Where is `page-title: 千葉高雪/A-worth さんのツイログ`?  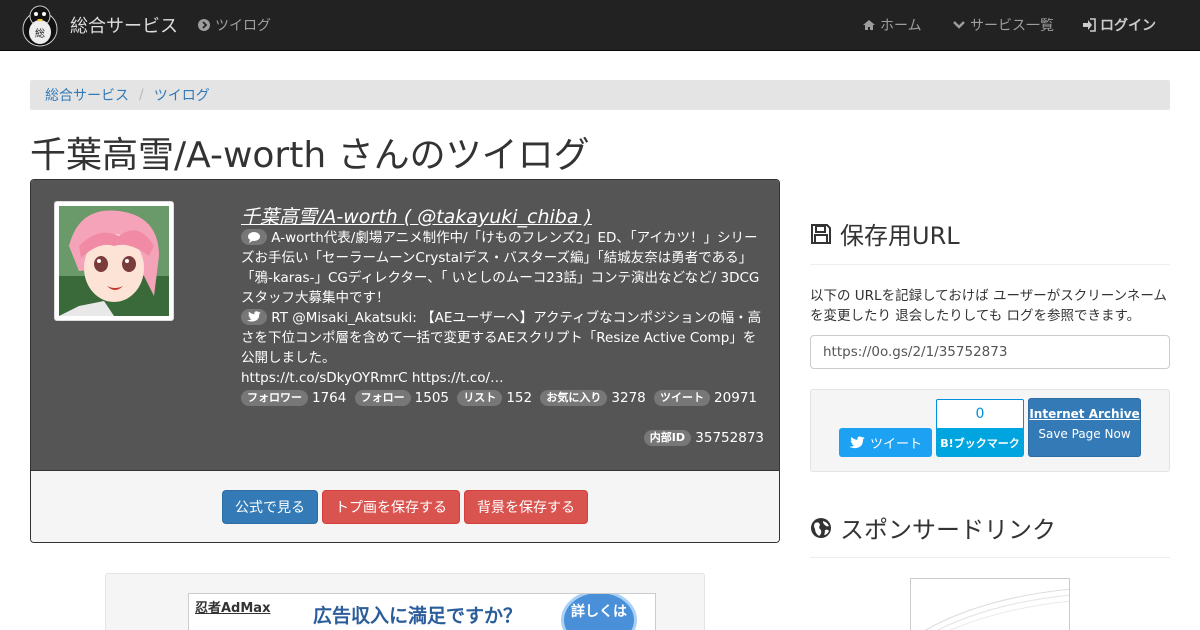
page-title: 千葉高雪/A-worth さんのツイログ is located at coordinates (310, 155).